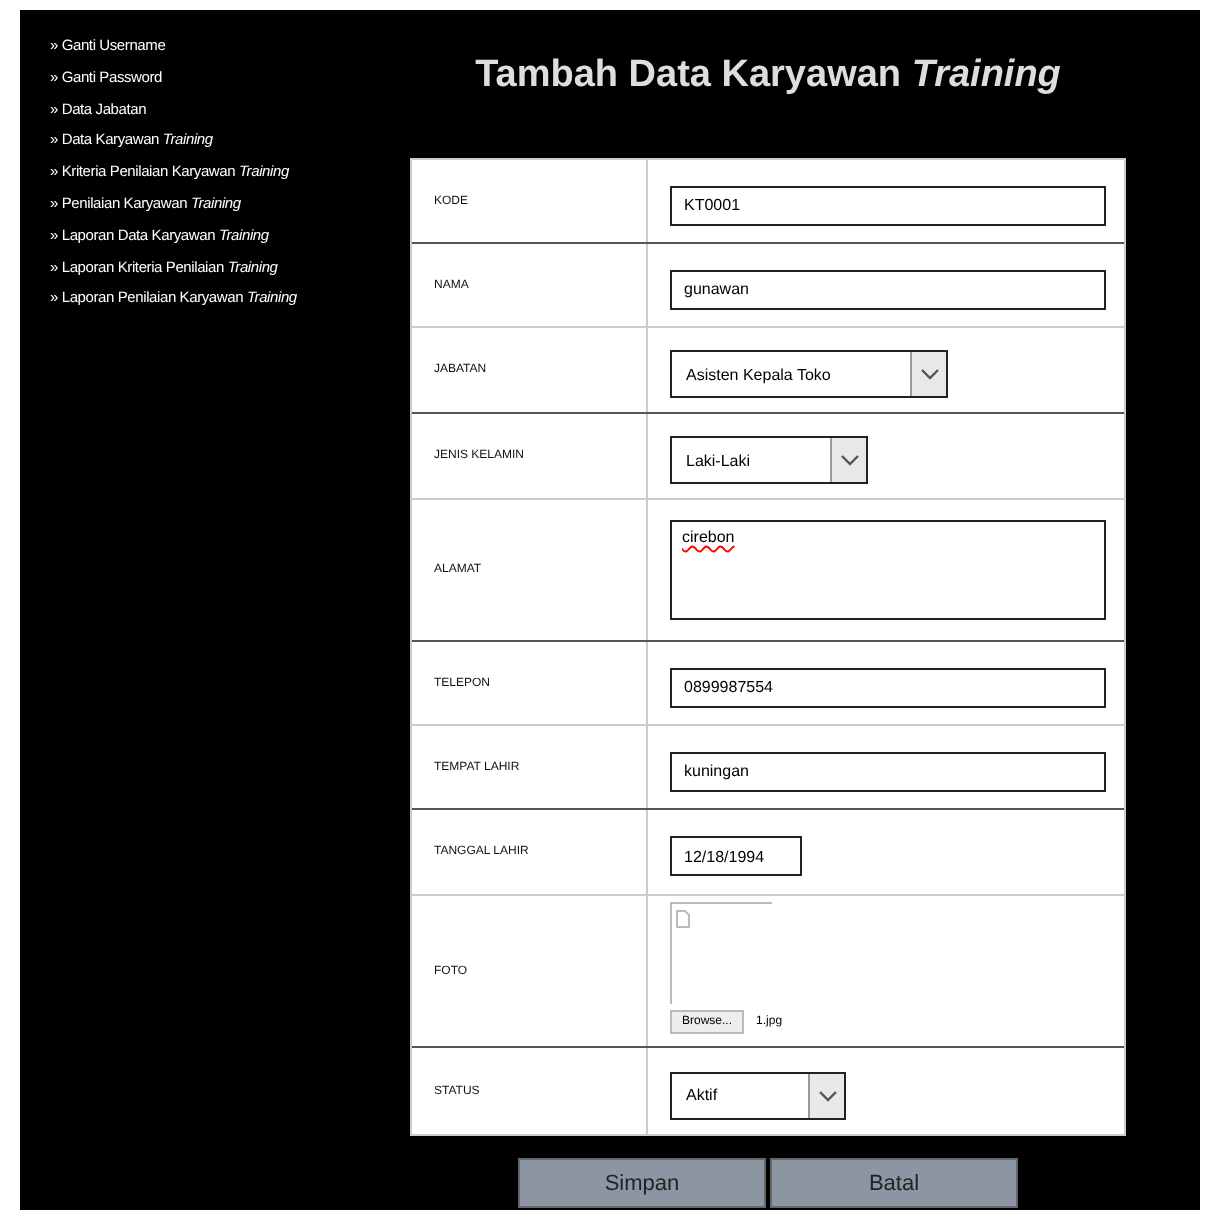 The image size is (1218, 1218). I want to click on dropdown: Asisten Kepala Toko, so click(809, 374).